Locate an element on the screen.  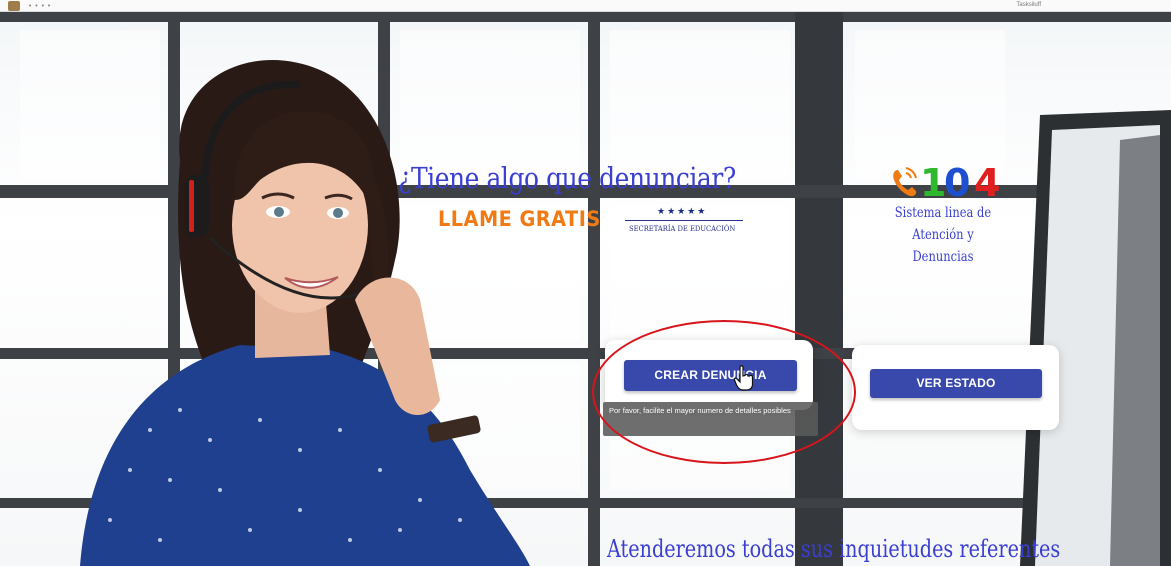
hand-cursor-icon is located at coordinates (743, 378).